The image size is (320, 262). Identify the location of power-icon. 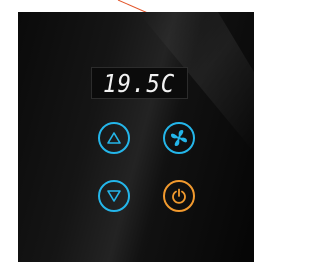
(179, 196).